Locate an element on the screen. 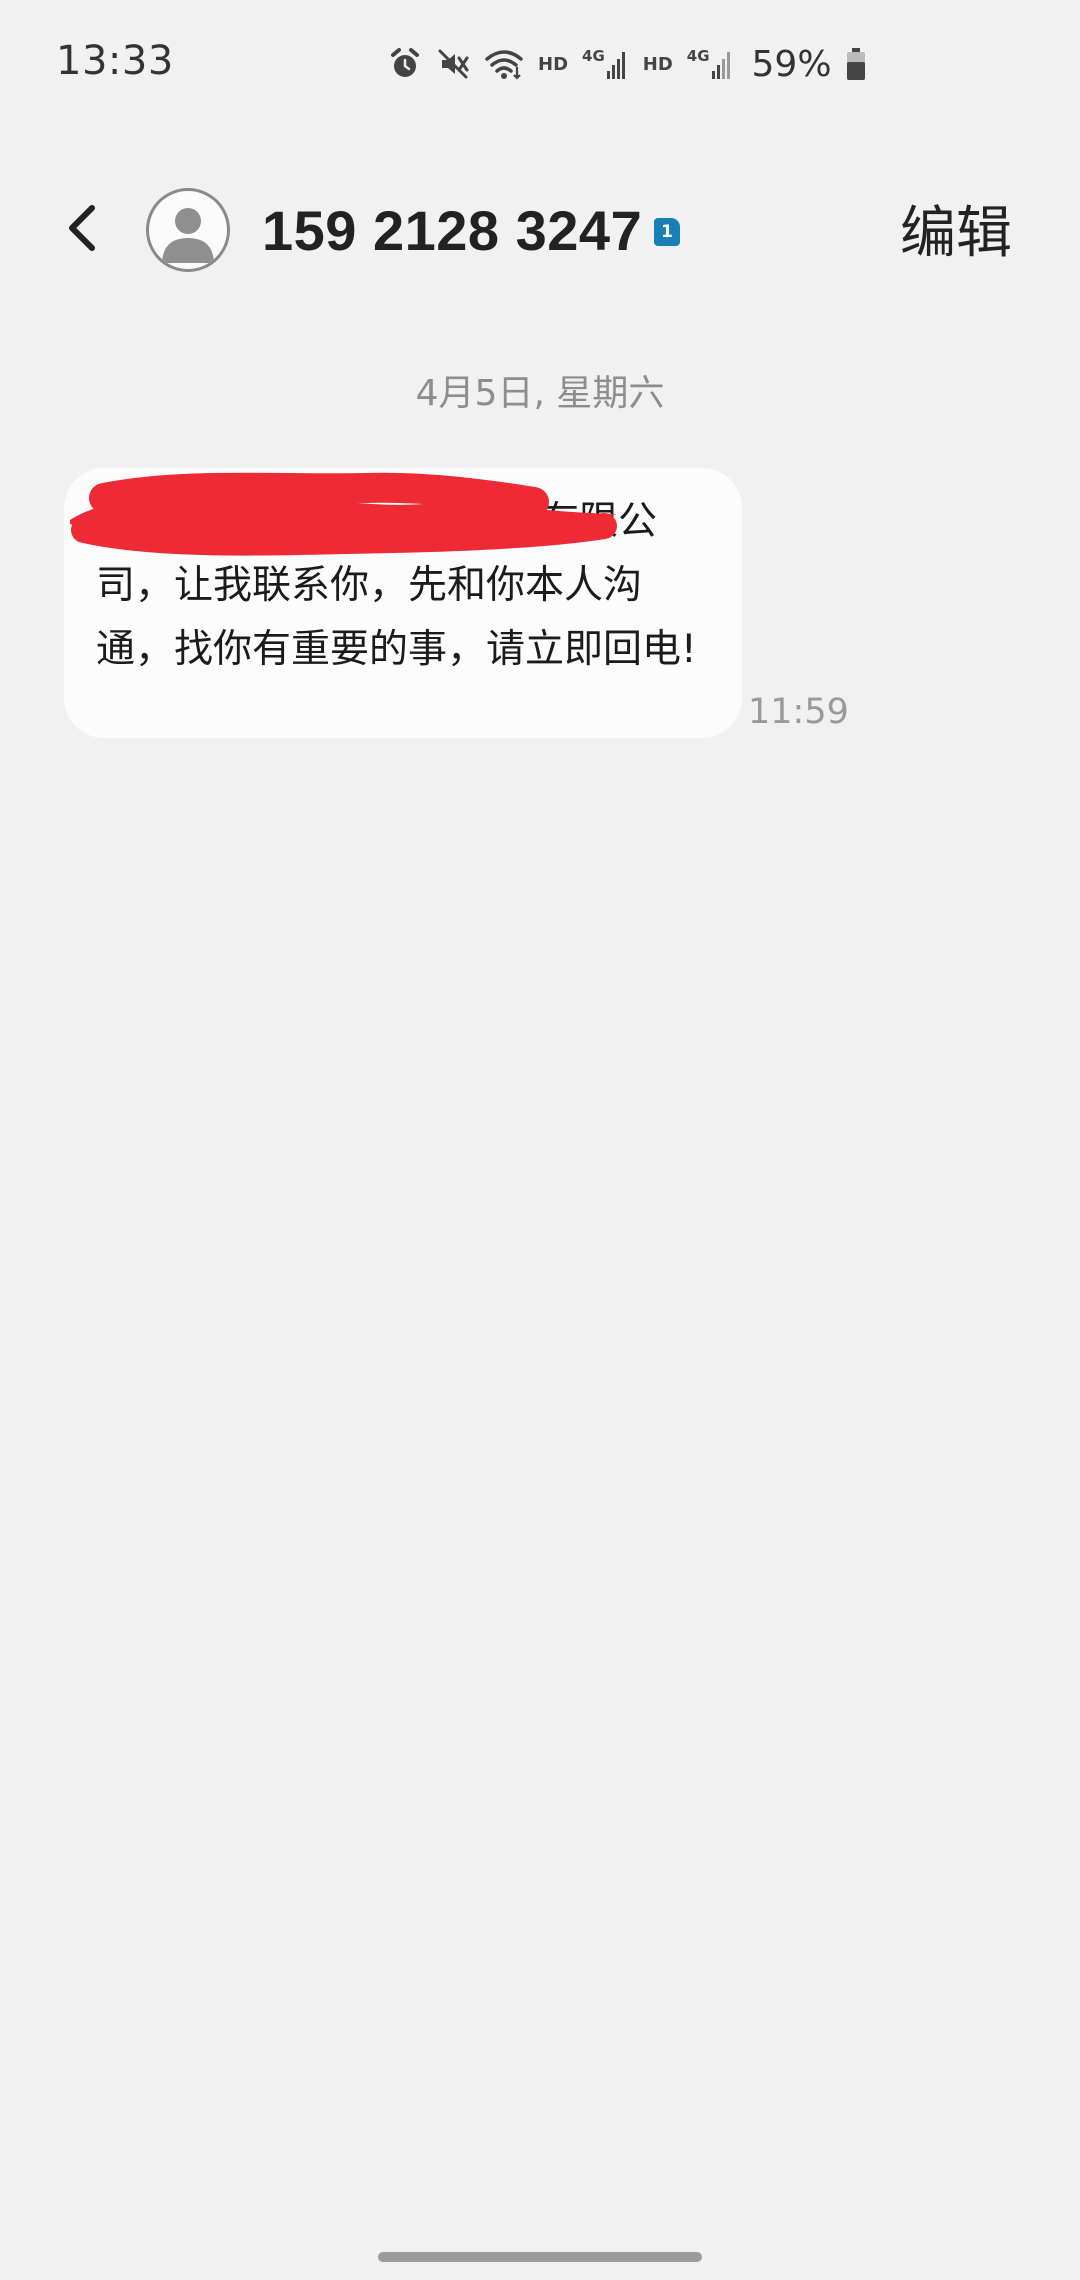 This screenshot has height=2280, width=1080. avatar is located at coordinates (188, 230).